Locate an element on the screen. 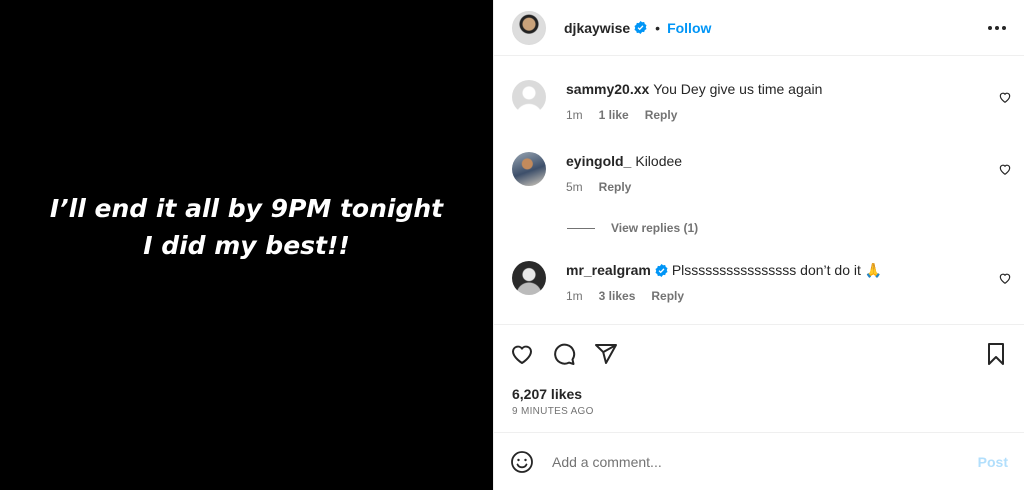 This screenshot has width=1024, height=490. share-icon is located at coordinates (606, 354).